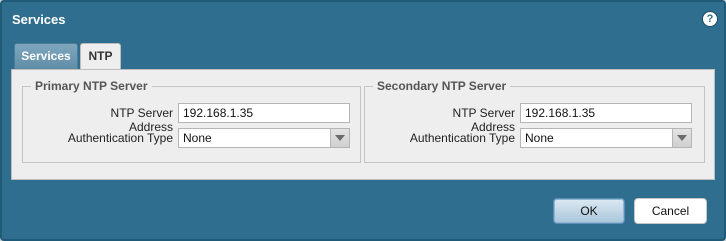 This screenshot has width=726, height=241. What do you see at coordinates (264, 138) in the screenshot?
I see `primary-auth-select: None` at bounding box center [264, 138].